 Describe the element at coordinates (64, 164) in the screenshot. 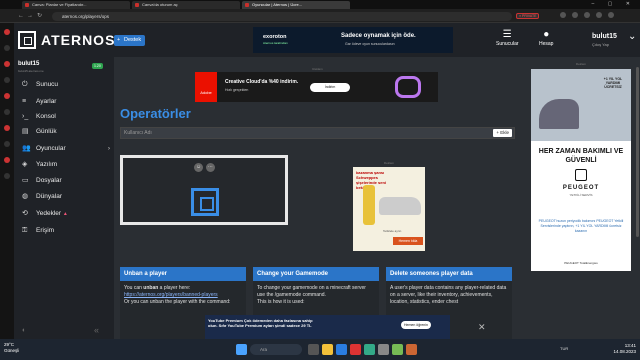

I see `sidebar-item-software: ◈ Yazılım` at that location.